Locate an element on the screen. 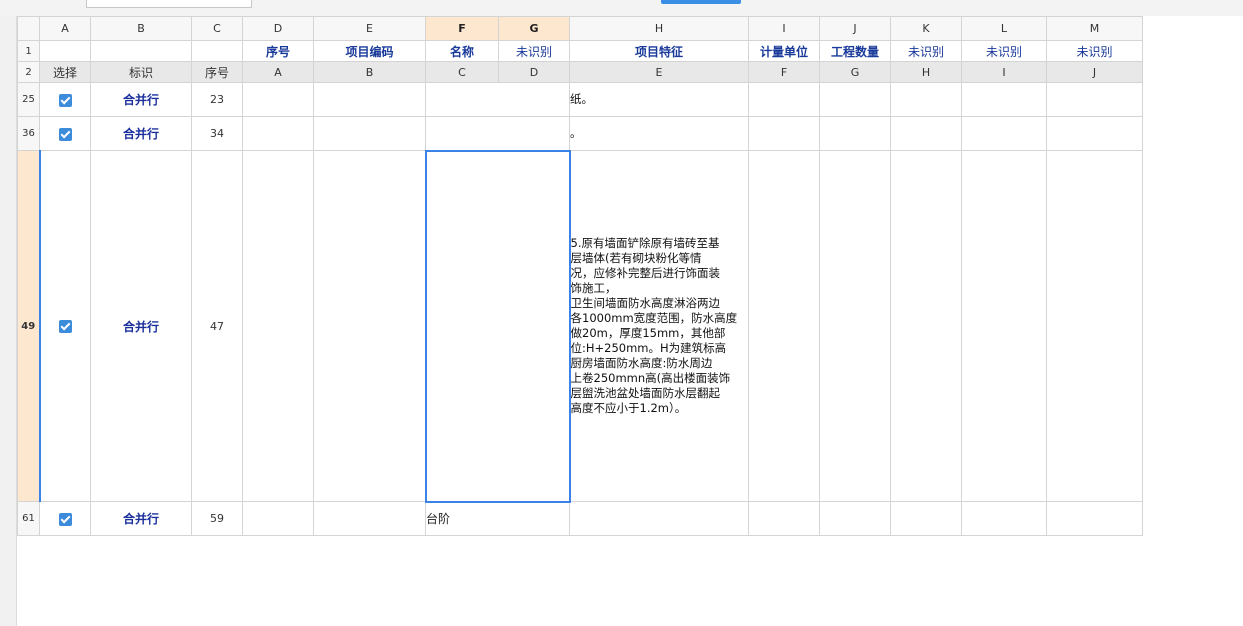  col-header-i: I is located at coordinates (784, 28).